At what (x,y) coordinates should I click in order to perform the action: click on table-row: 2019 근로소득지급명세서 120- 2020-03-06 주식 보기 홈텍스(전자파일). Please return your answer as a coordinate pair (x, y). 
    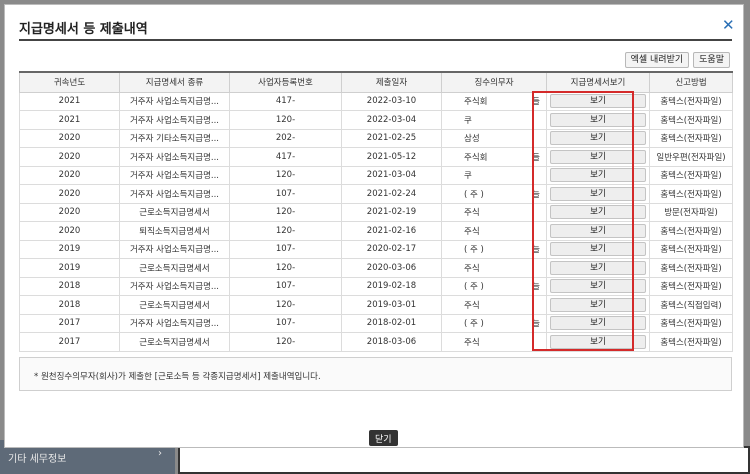
    Looking at the image, I should click on (376, 268).